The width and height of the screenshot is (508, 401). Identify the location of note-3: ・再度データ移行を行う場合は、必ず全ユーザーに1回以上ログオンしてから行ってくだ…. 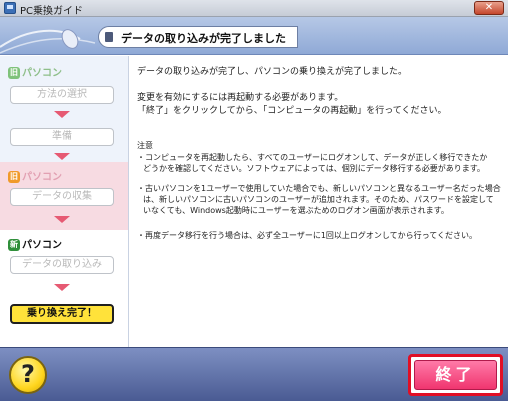
(307, 235).